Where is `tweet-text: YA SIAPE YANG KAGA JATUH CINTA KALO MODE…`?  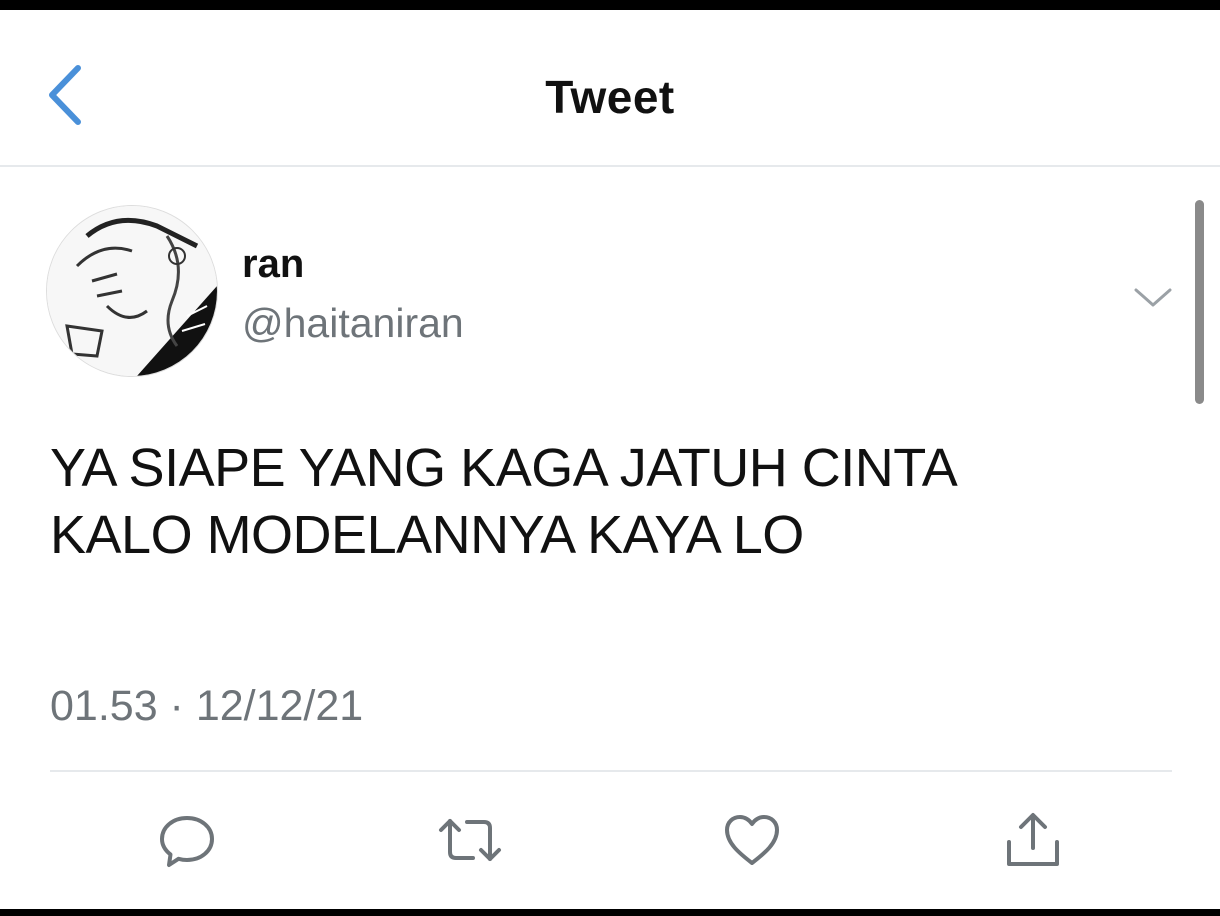 tweet-text: YA SIAPE YANG KAGA JATUH CINTA KALO MODE… is located at coordinates (504, 501).